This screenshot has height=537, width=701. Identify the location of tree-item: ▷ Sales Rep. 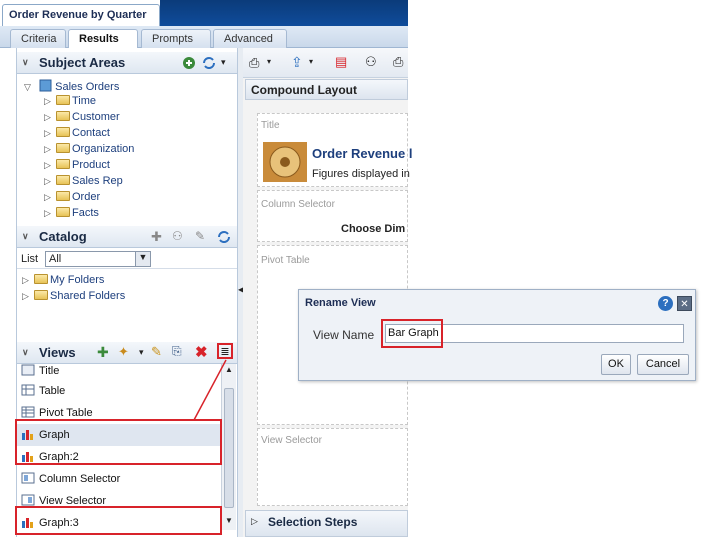
(89, 183).